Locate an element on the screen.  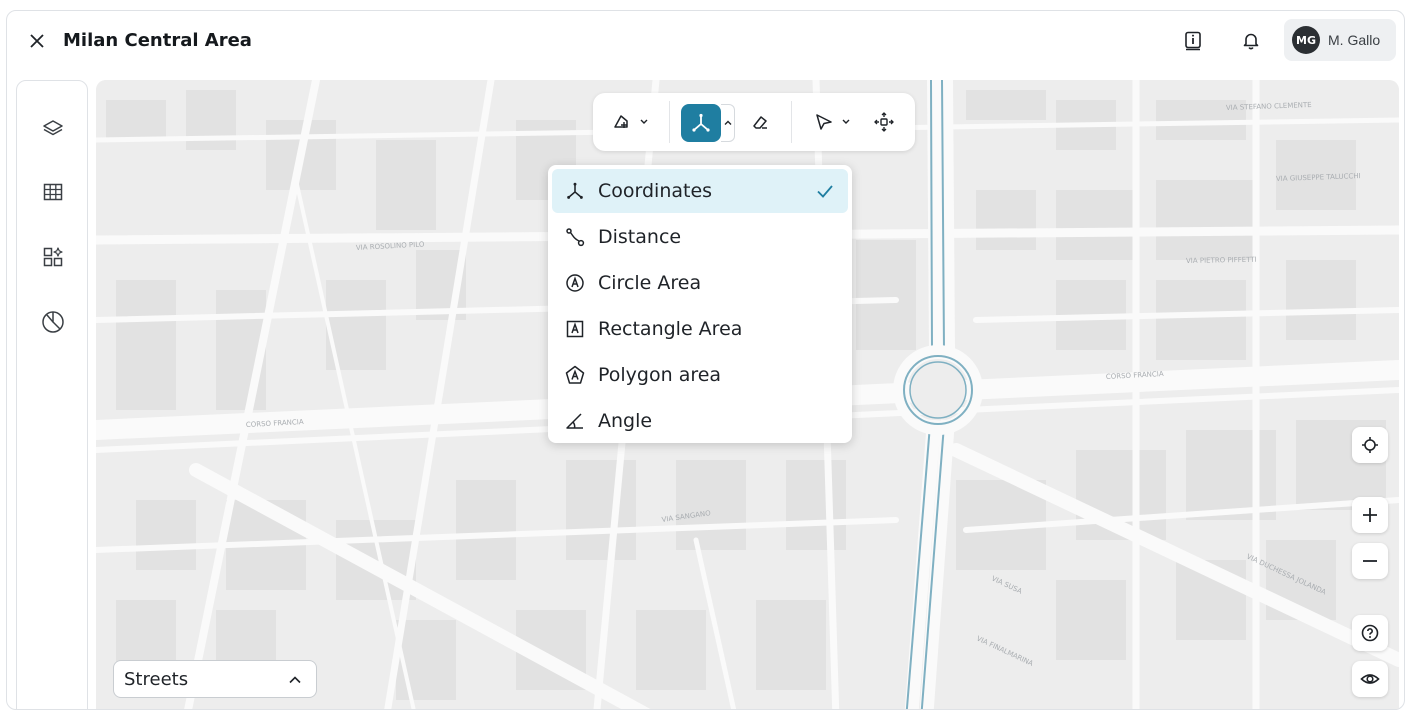
menu-item-label: Distance is located at coordinates (640, 237).